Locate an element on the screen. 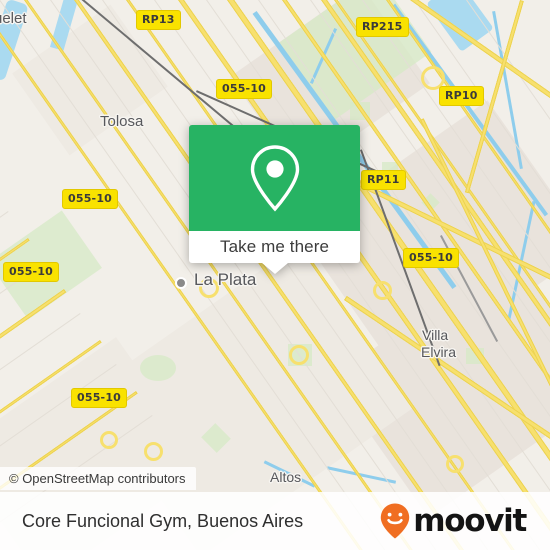 The width and height of the screenshot is (550, 550). park-area is located at coordinates (158, 368).